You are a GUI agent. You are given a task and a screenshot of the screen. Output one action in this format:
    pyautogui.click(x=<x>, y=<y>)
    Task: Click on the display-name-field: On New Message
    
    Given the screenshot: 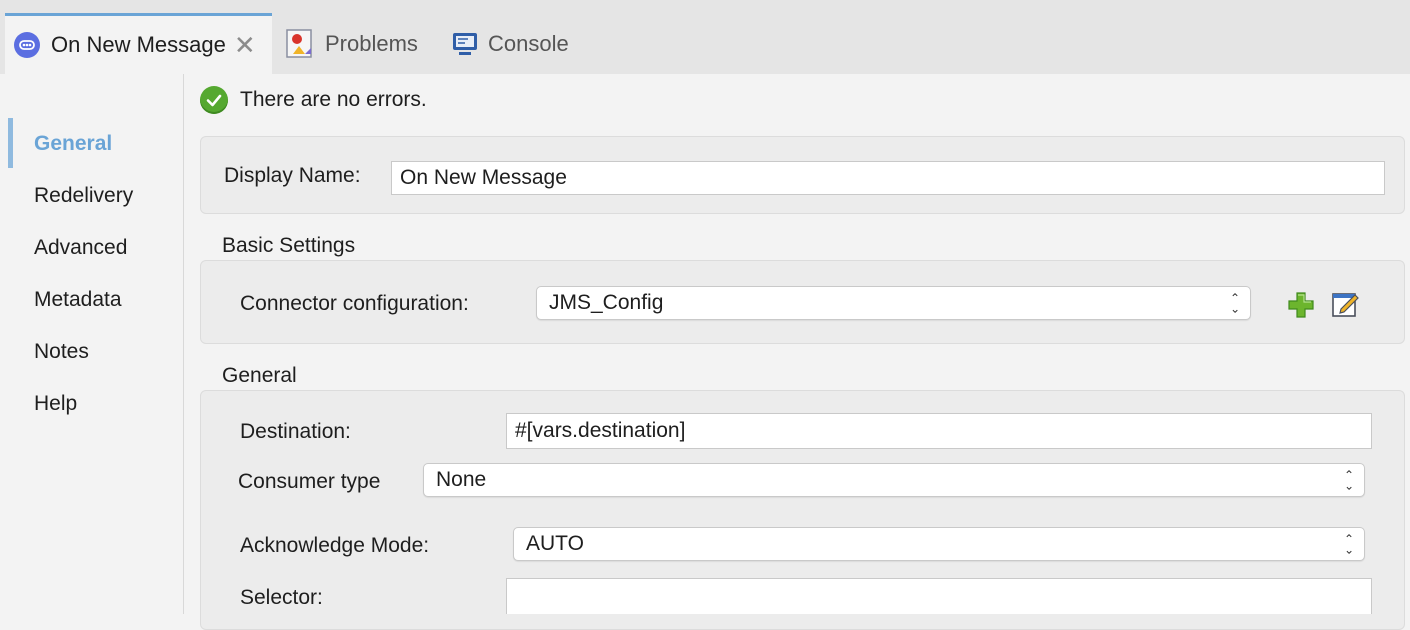 What is the action you would take?
    pyautogui.click(x=888, y=178)
    